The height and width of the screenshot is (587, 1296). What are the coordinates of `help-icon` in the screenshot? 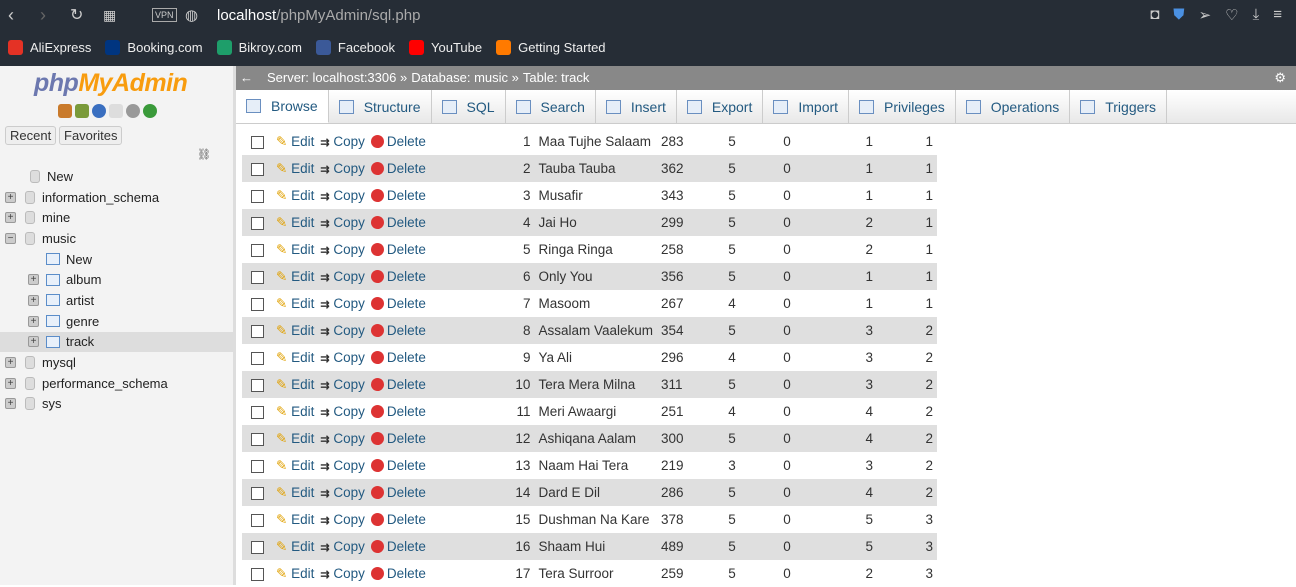 It's located at (99, 111).